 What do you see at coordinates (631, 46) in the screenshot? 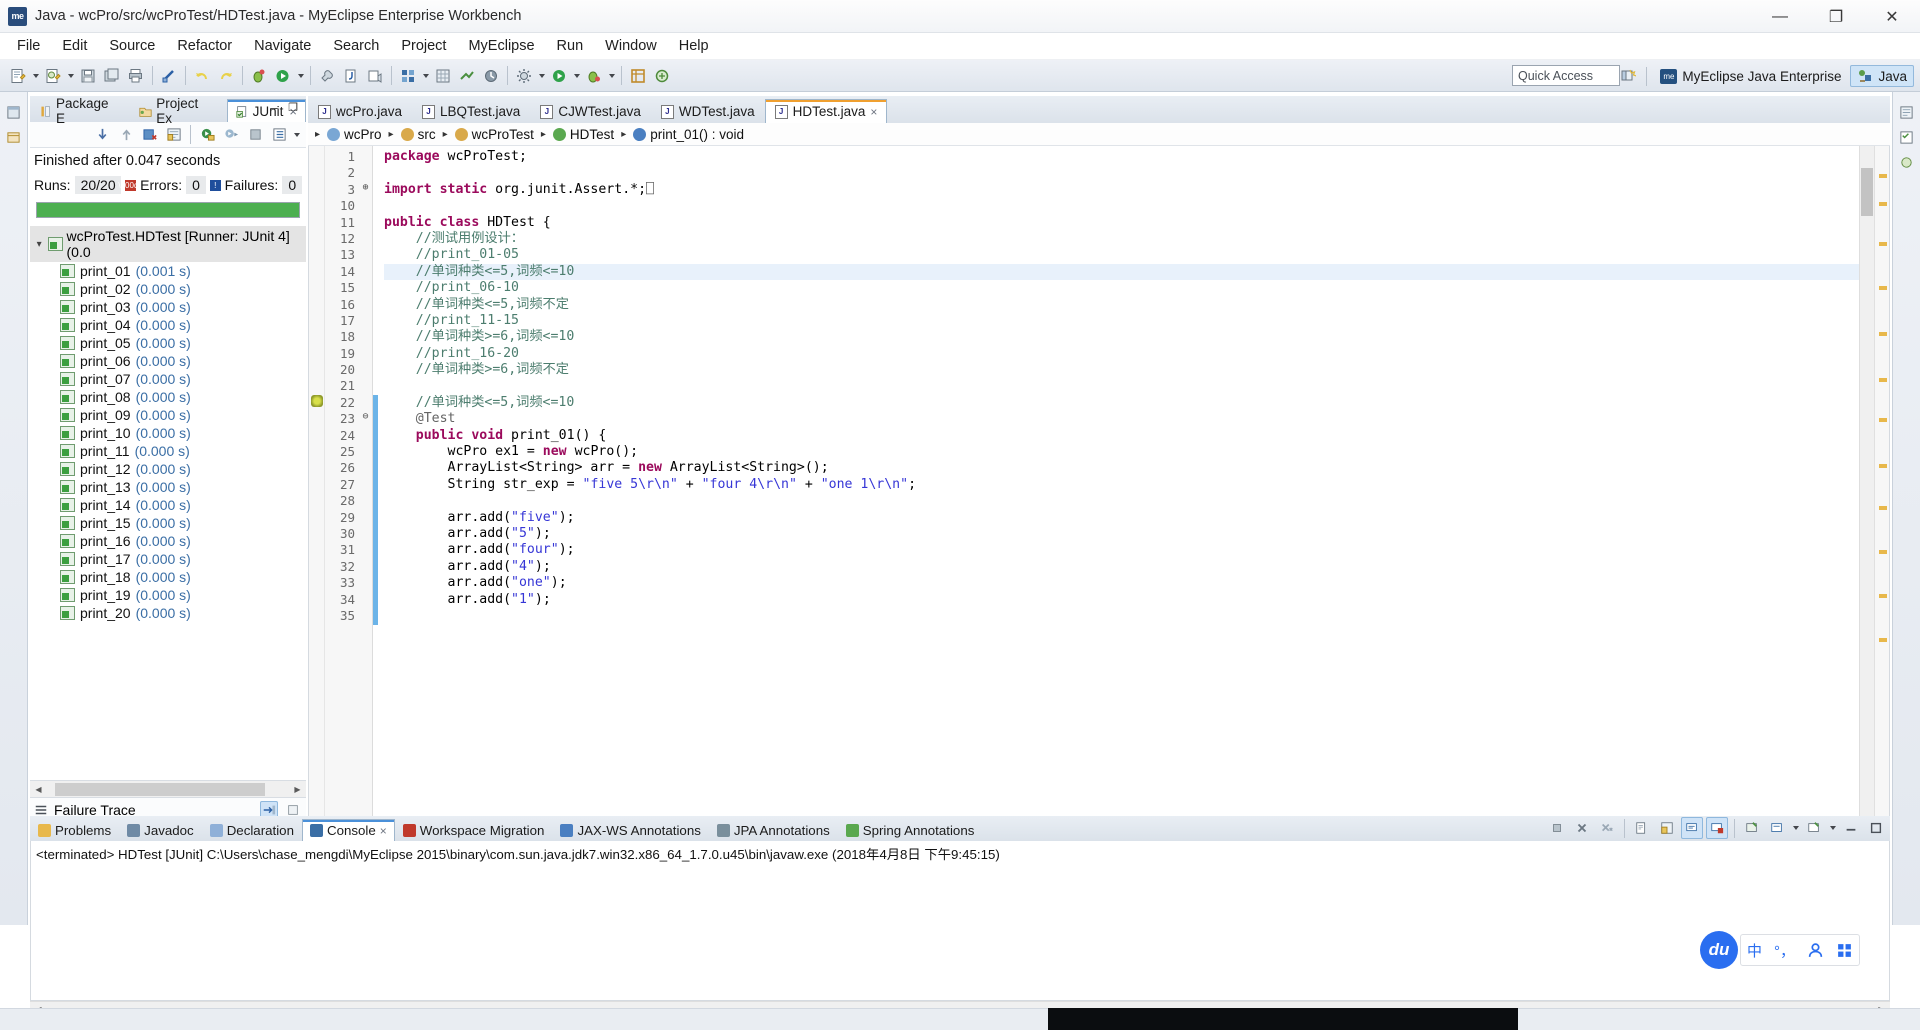
I see `menu-window: Window` at bounding box center [631, 46].